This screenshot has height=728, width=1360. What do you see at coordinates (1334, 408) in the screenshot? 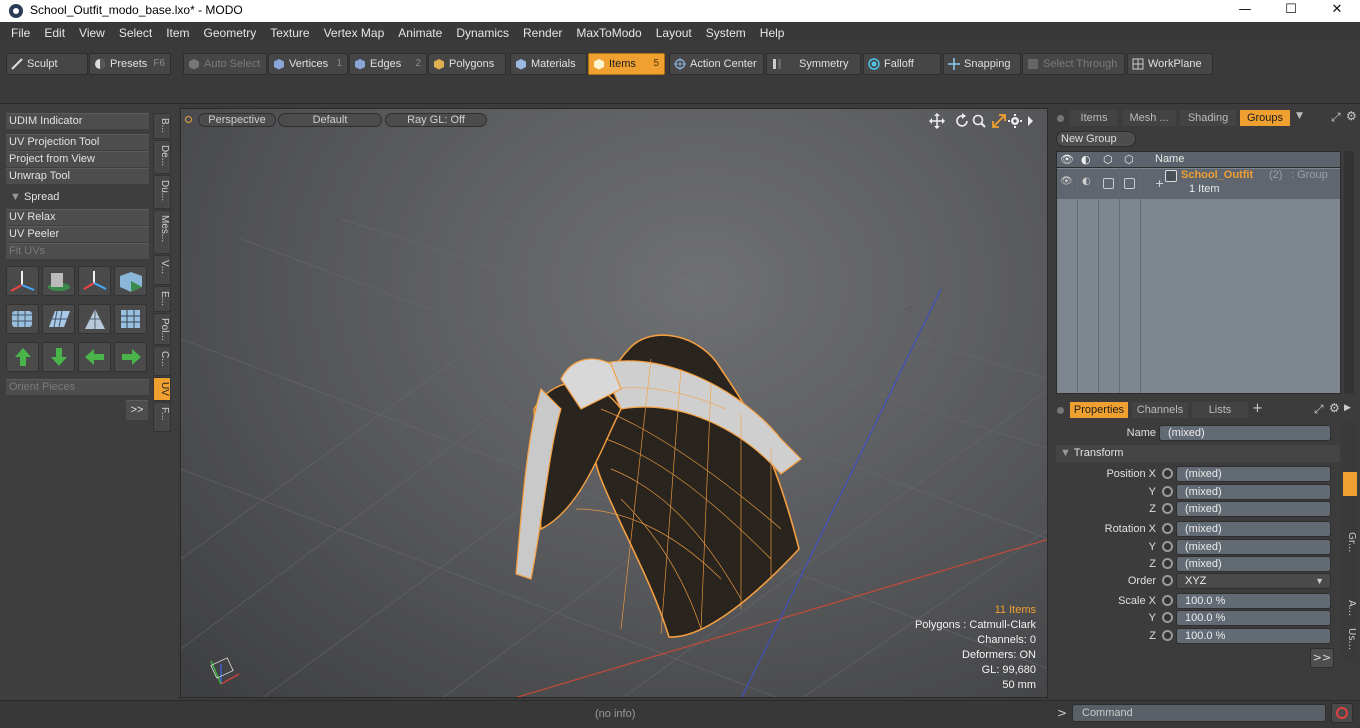
I see `properties-gear-icon: ⚙` at bounding box center [1334, 408].